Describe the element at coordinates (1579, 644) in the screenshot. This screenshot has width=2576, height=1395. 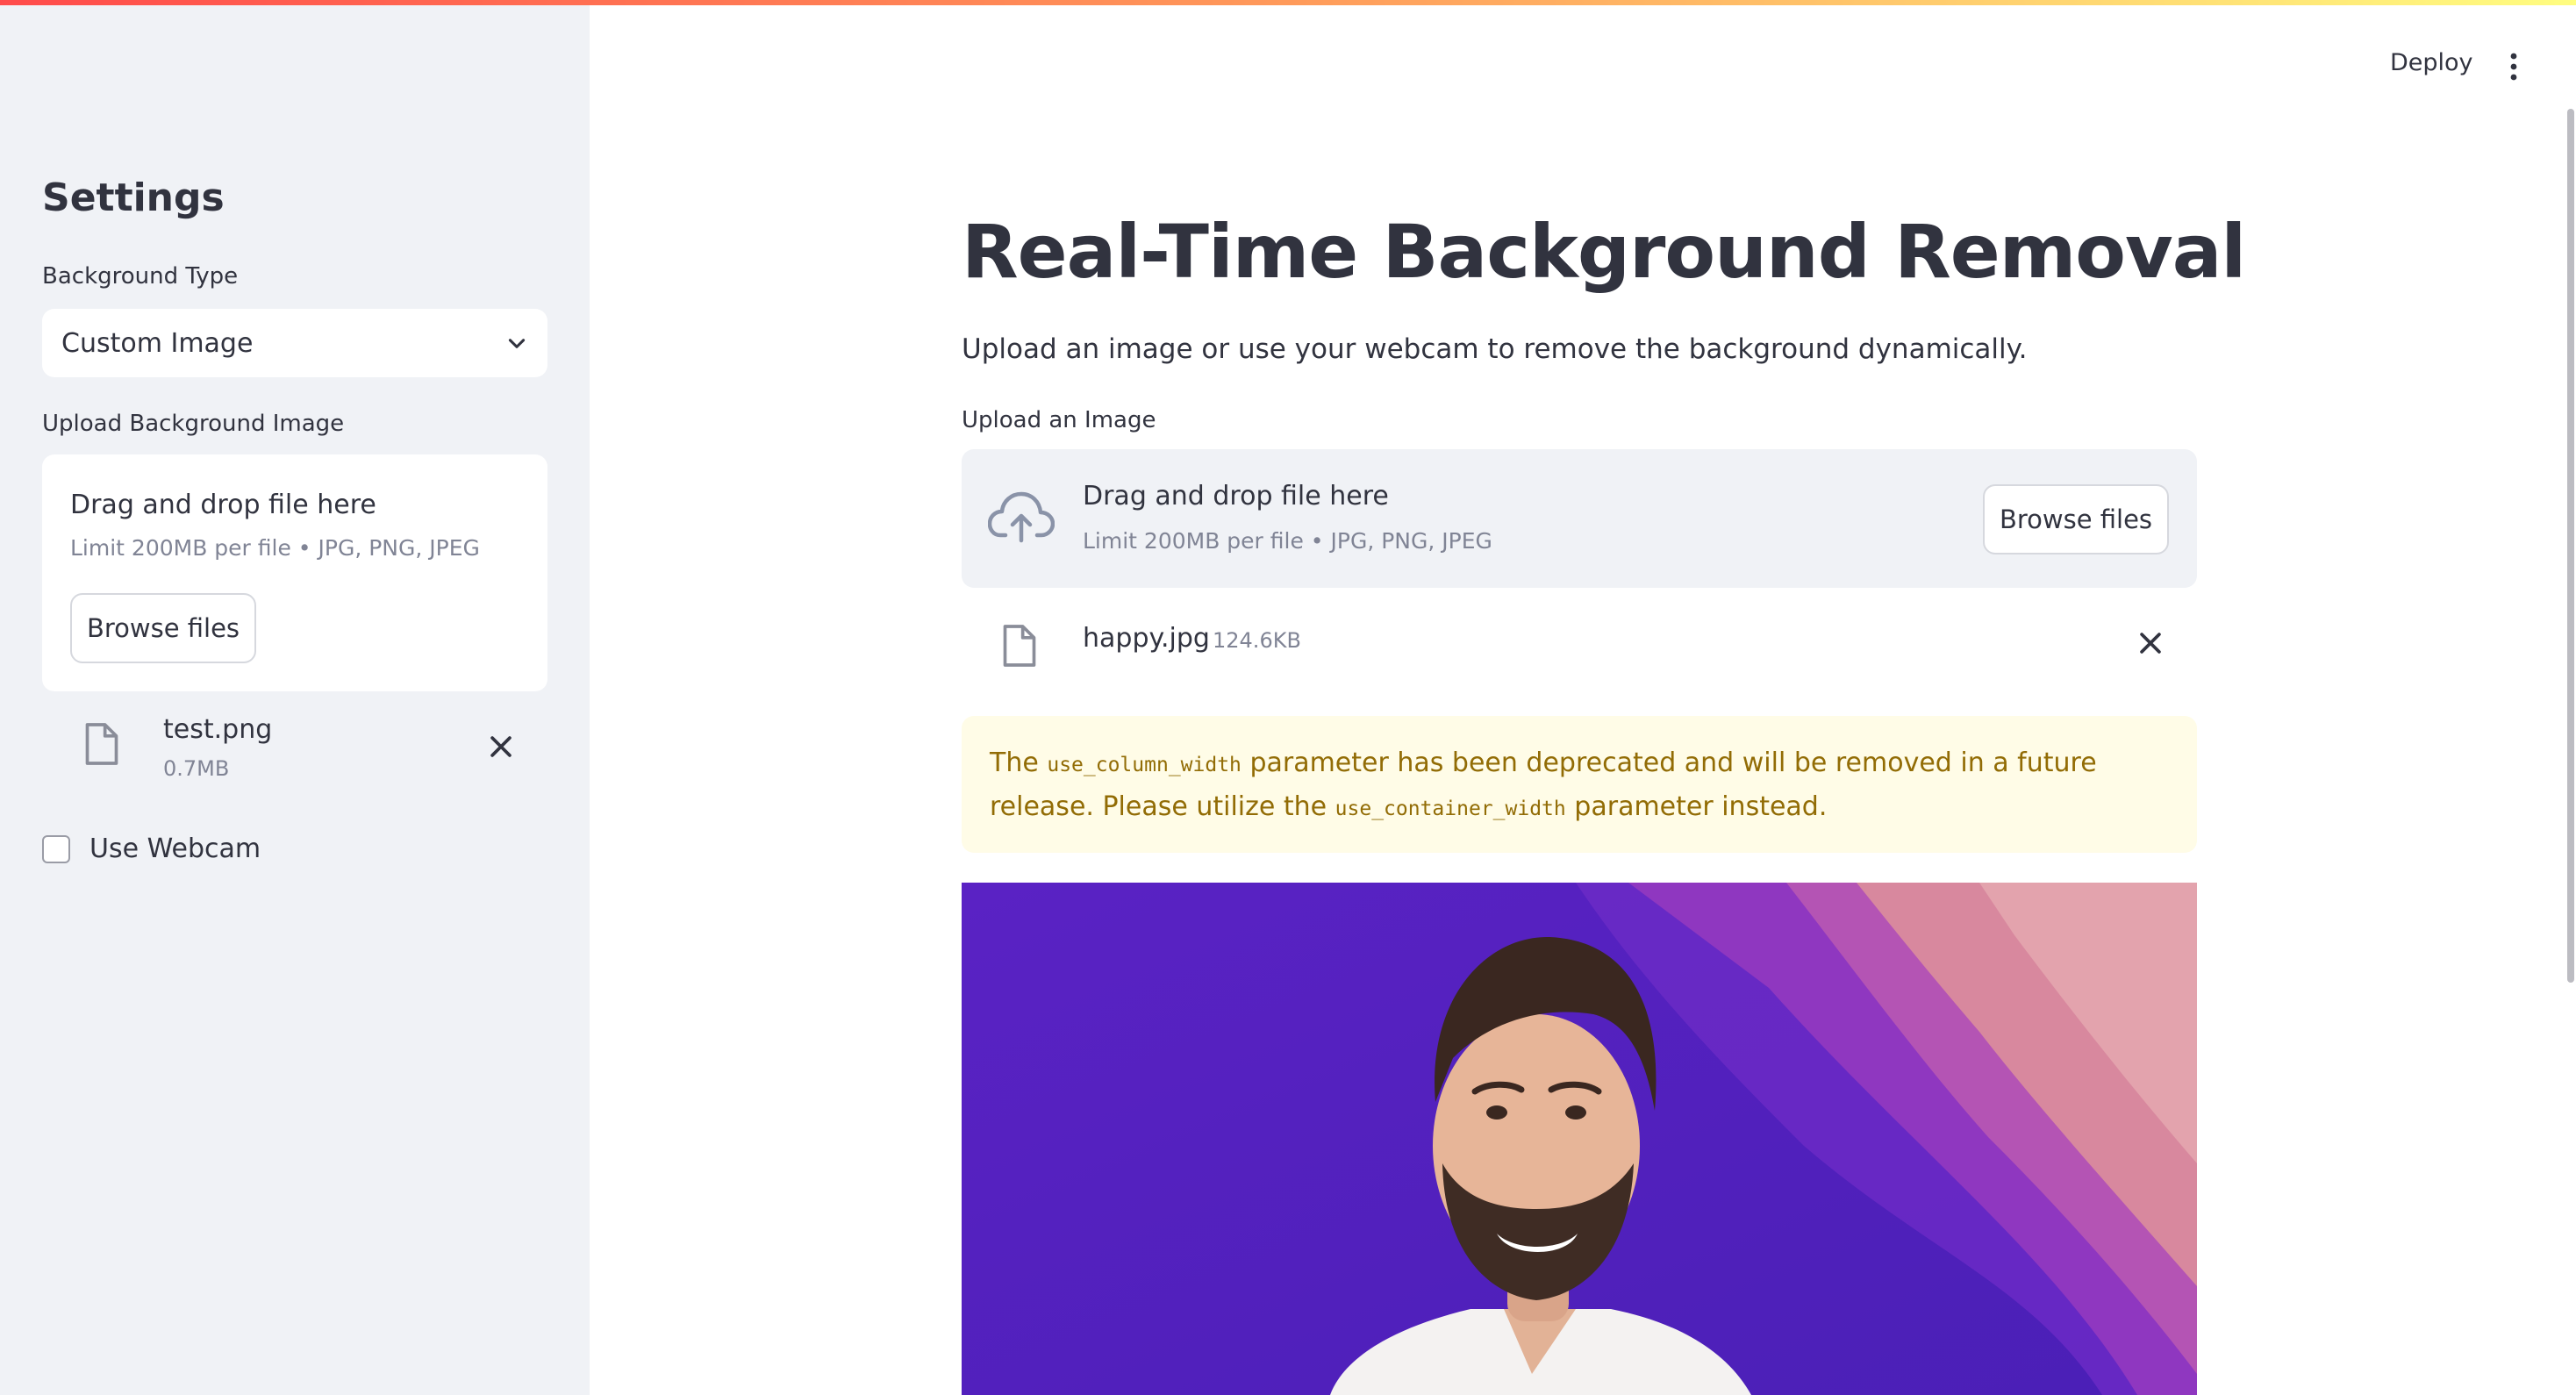
I see `uploaded-file-row: happy.jpg 124.6KB` at that location.